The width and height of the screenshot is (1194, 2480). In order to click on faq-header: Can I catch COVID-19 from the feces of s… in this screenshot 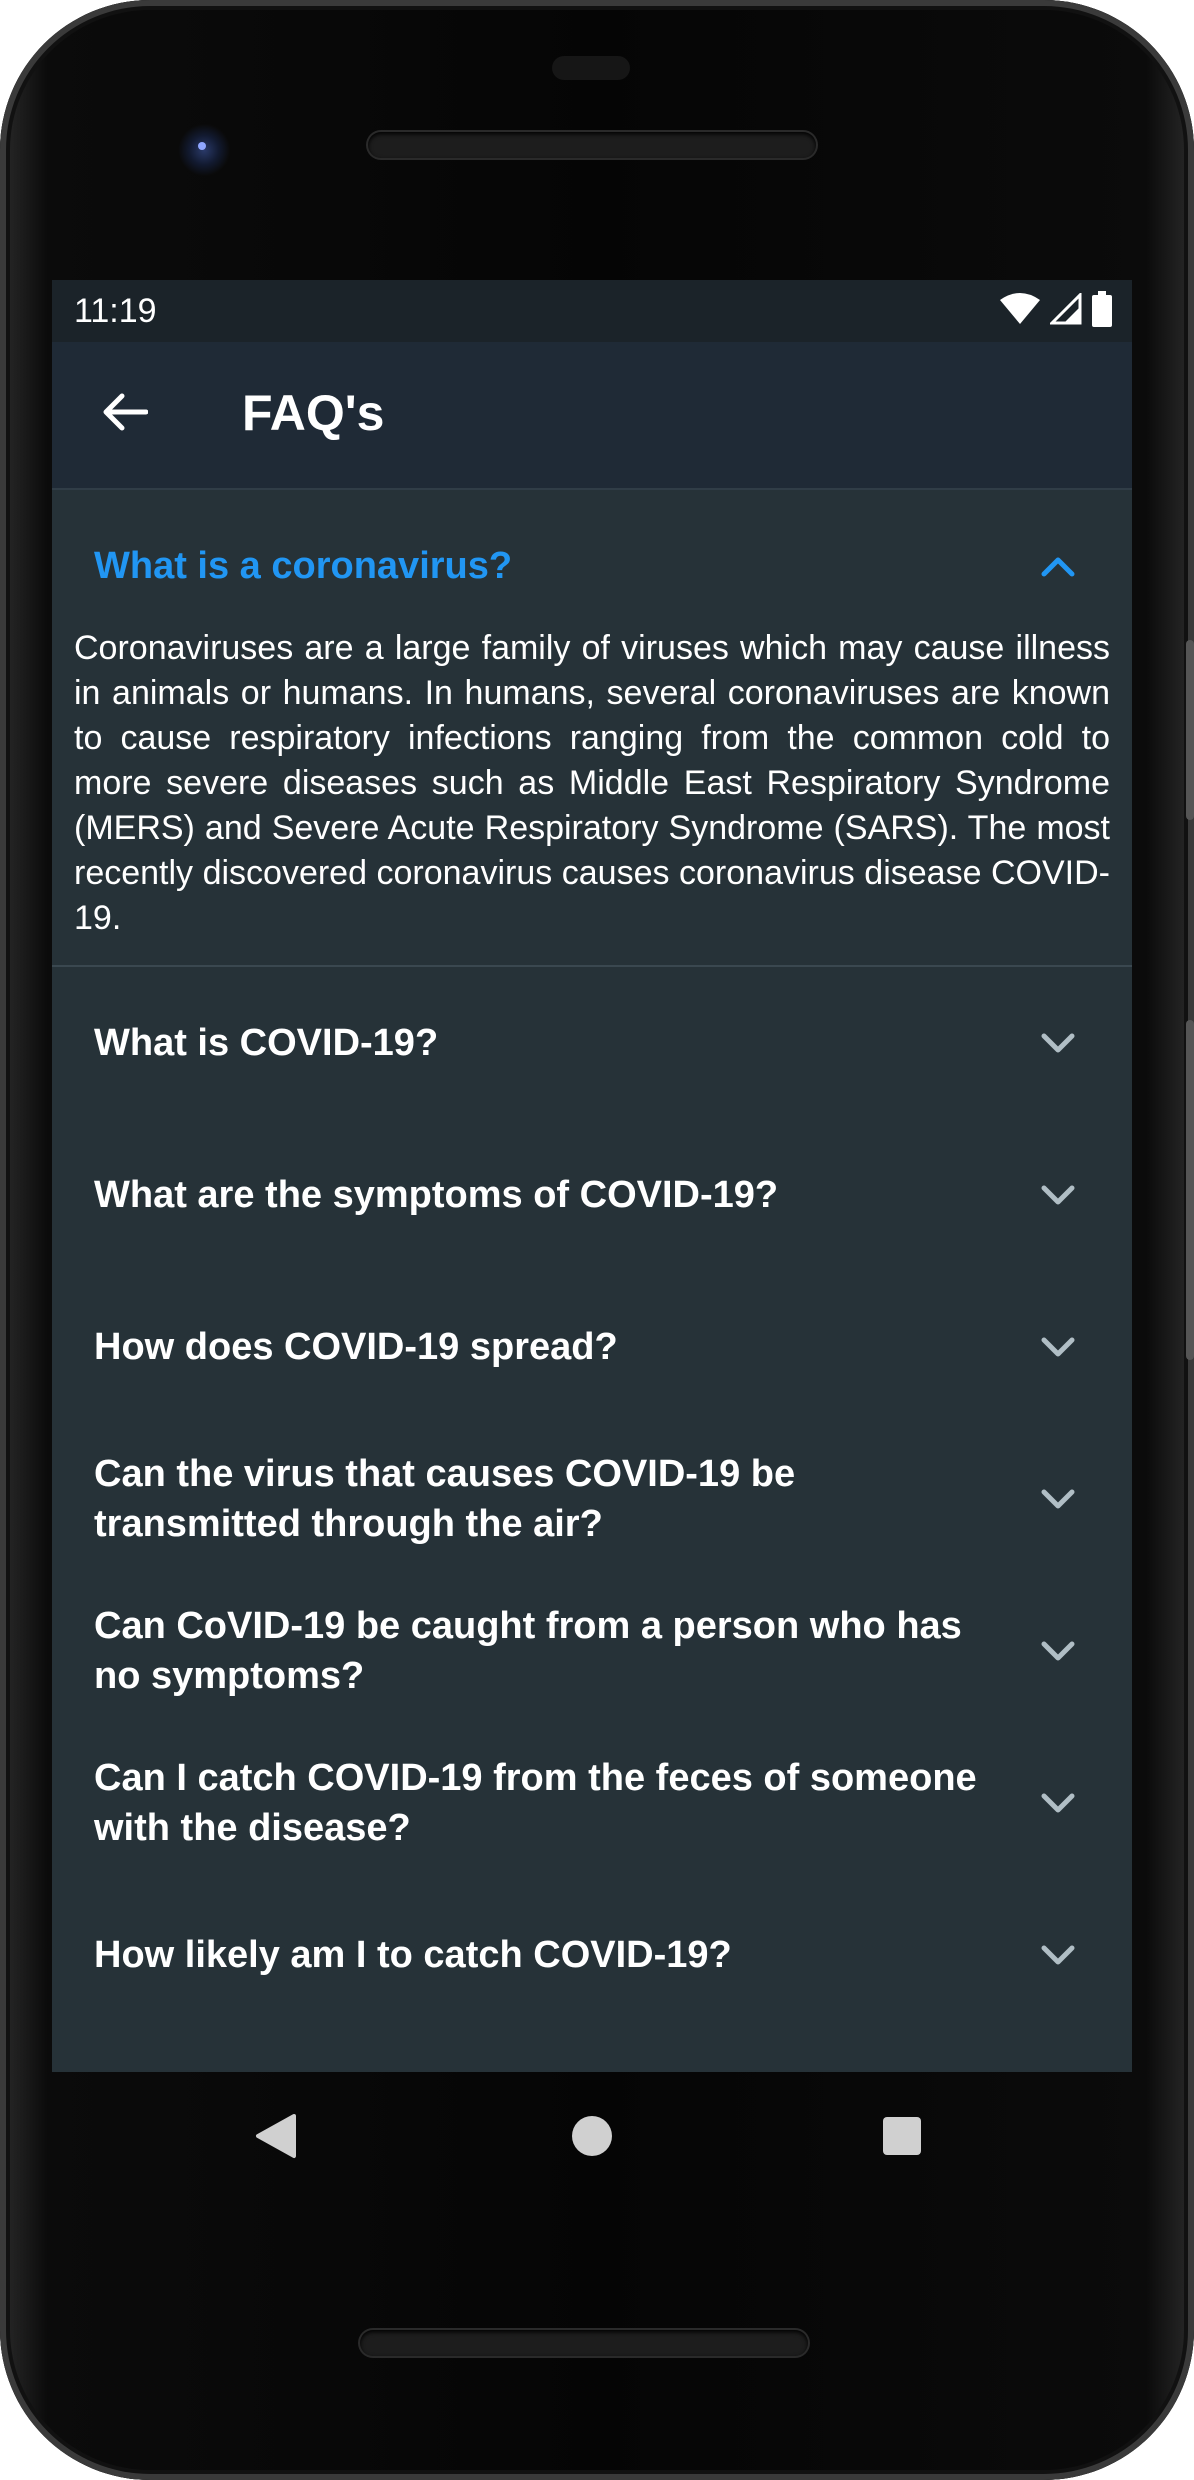, I will do `click(592, 1803)`.